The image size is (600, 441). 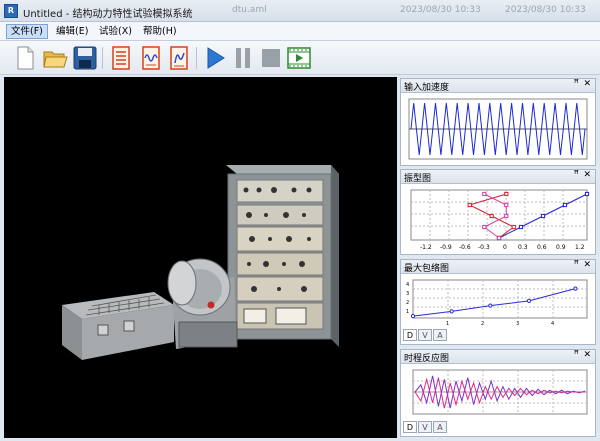 What do you see at coordinates (447, 324) in the screenshot?
I see `x-tick-label: 1` at bounding box center [447, 324].